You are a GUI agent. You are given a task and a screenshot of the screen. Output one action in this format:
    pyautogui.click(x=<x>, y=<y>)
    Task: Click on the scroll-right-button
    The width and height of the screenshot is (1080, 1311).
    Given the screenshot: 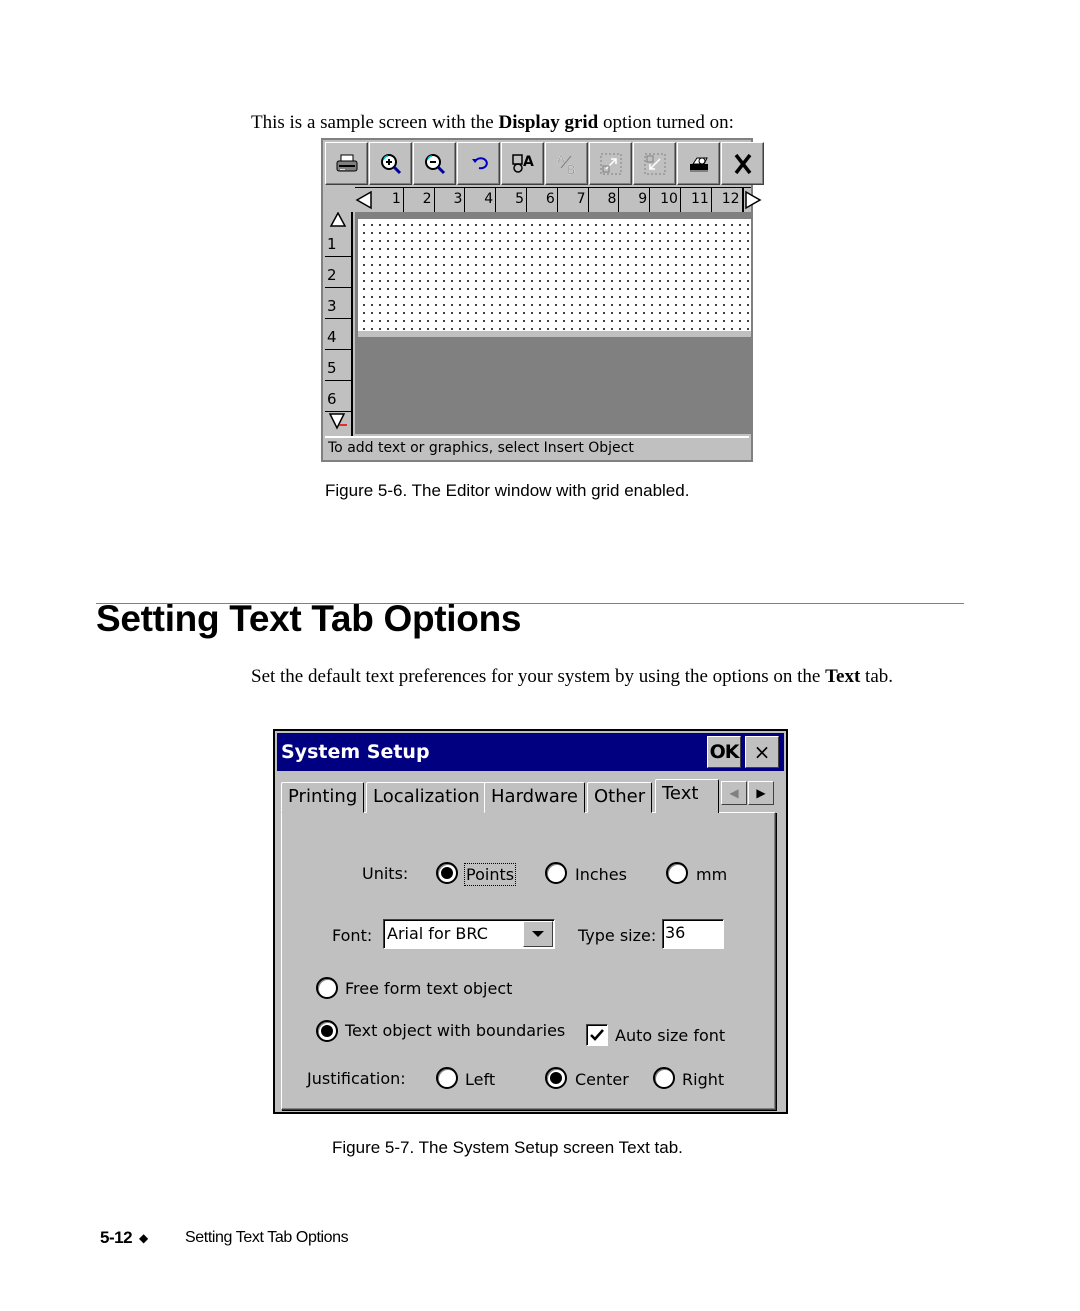 What is the action you would take?
    pyautogui.click(x=752, y=200)
    